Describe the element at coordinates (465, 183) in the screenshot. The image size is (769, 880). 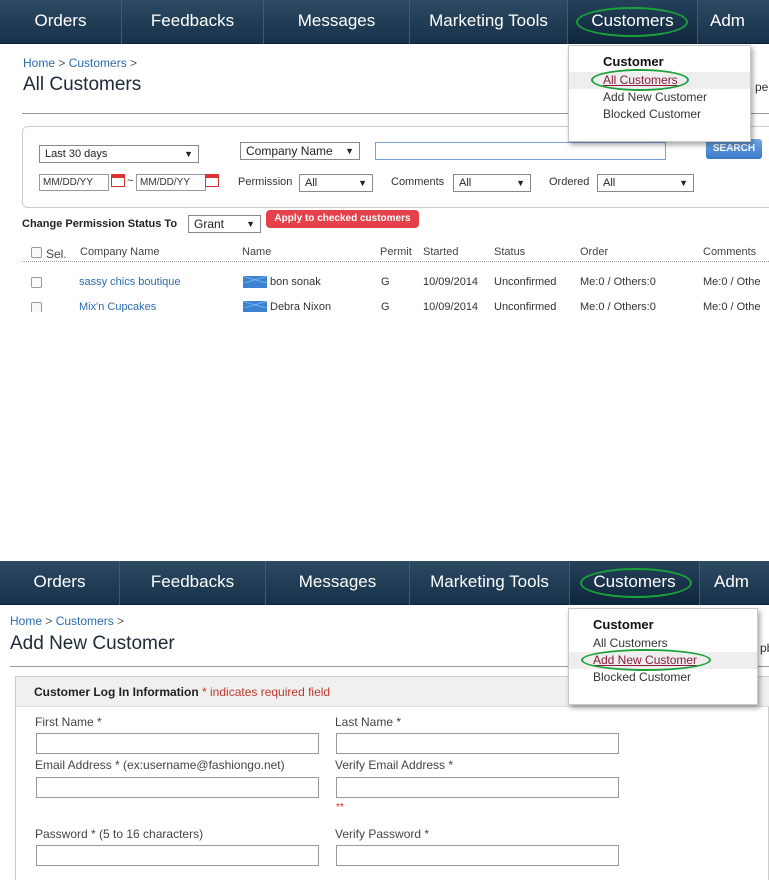
I see `comments-value: All` at that location.